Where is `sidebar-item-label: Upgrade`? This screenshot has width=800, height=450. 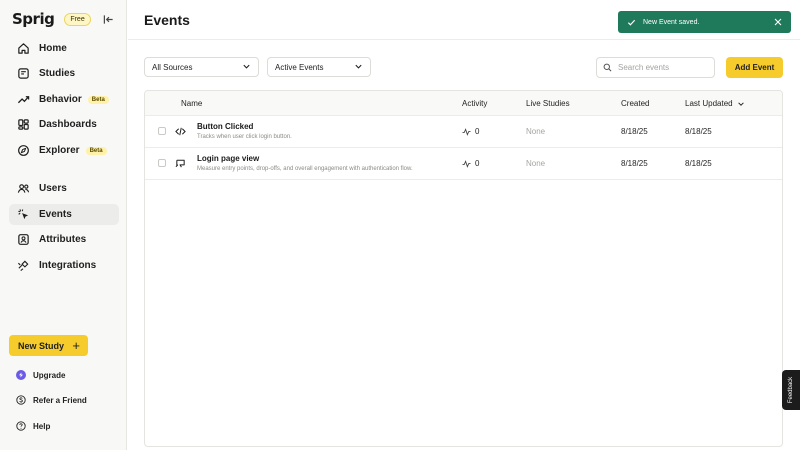 sidebar-item-label: Upgrade is located at coordinates (49, 375).